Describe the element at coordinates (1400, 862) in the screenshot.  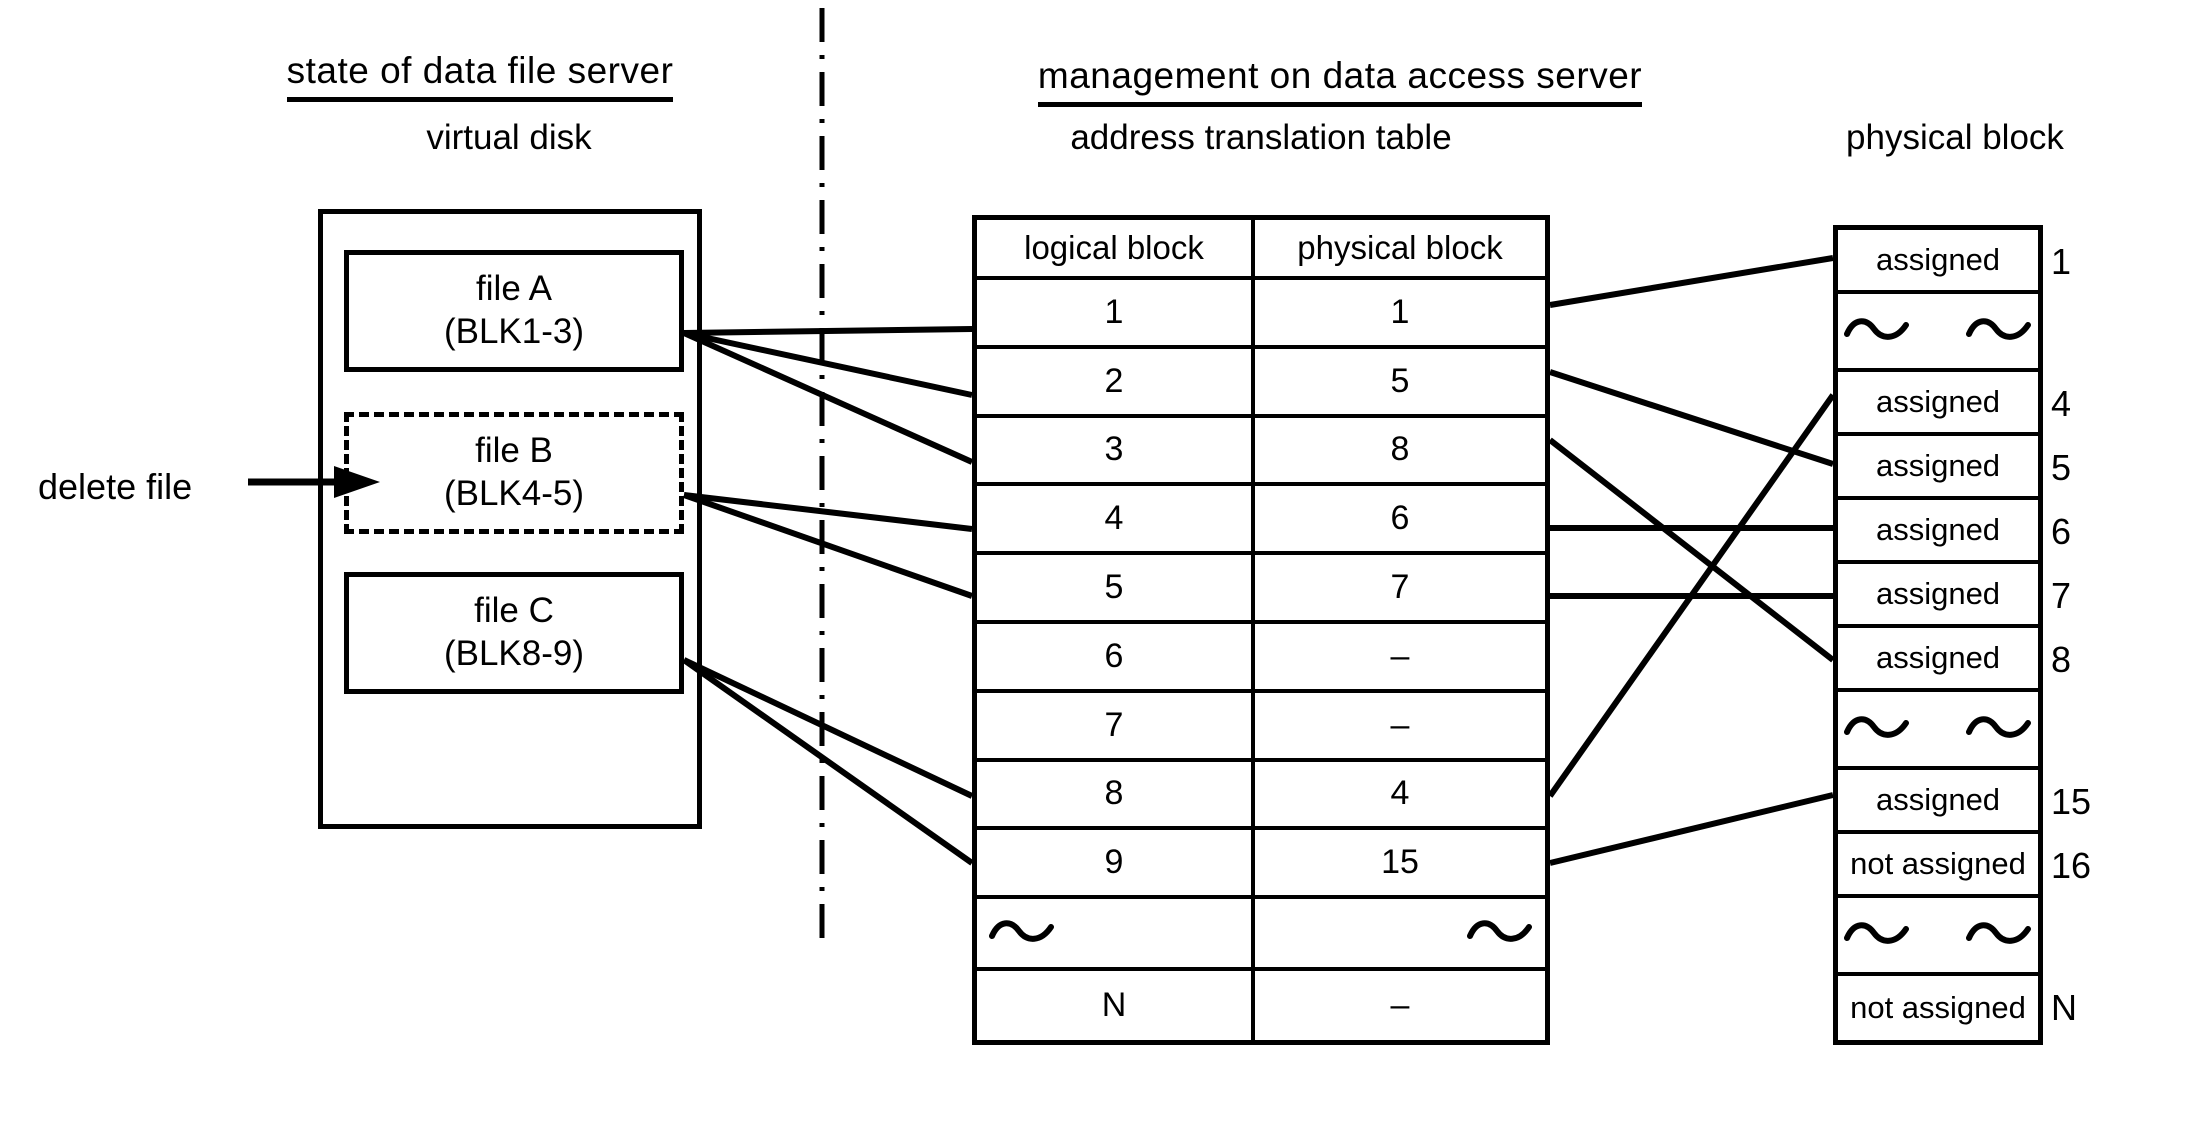
I see `cell-physical-block: 15` at that location.